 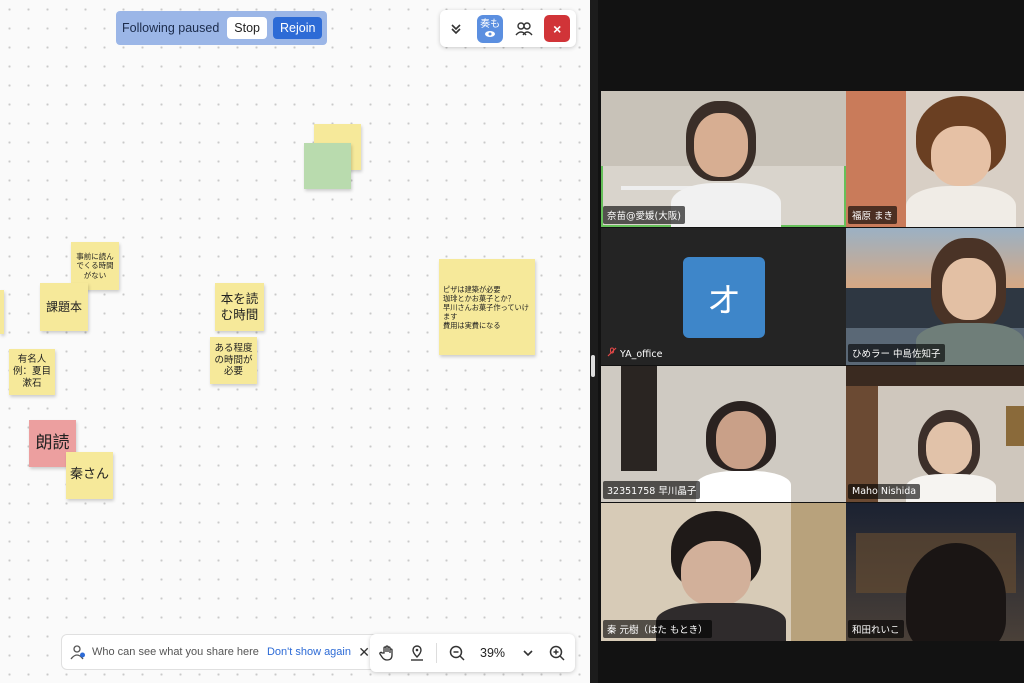 I want to click on stop-button: Stop, so click(x=247, y=28).